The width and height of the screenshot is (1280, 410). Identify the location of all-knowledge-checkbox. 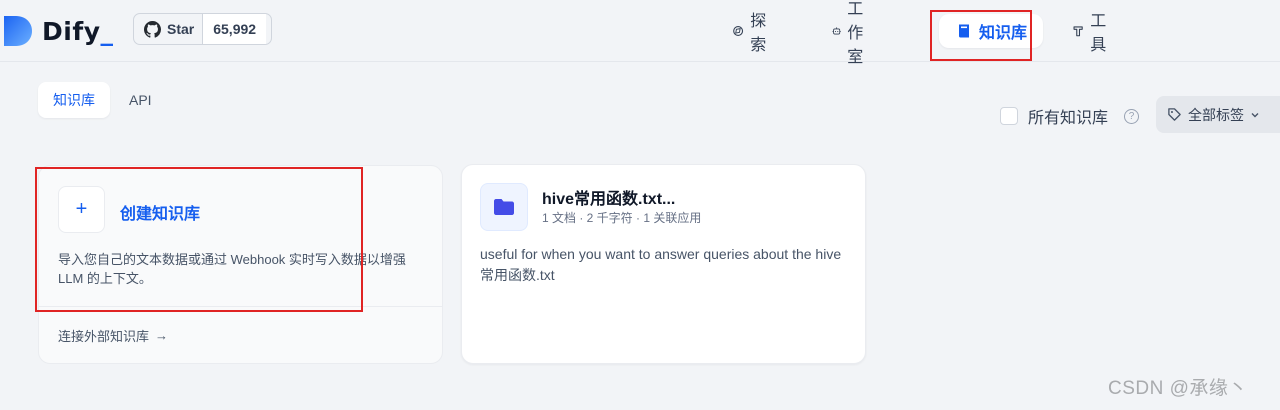
(1009, 116).